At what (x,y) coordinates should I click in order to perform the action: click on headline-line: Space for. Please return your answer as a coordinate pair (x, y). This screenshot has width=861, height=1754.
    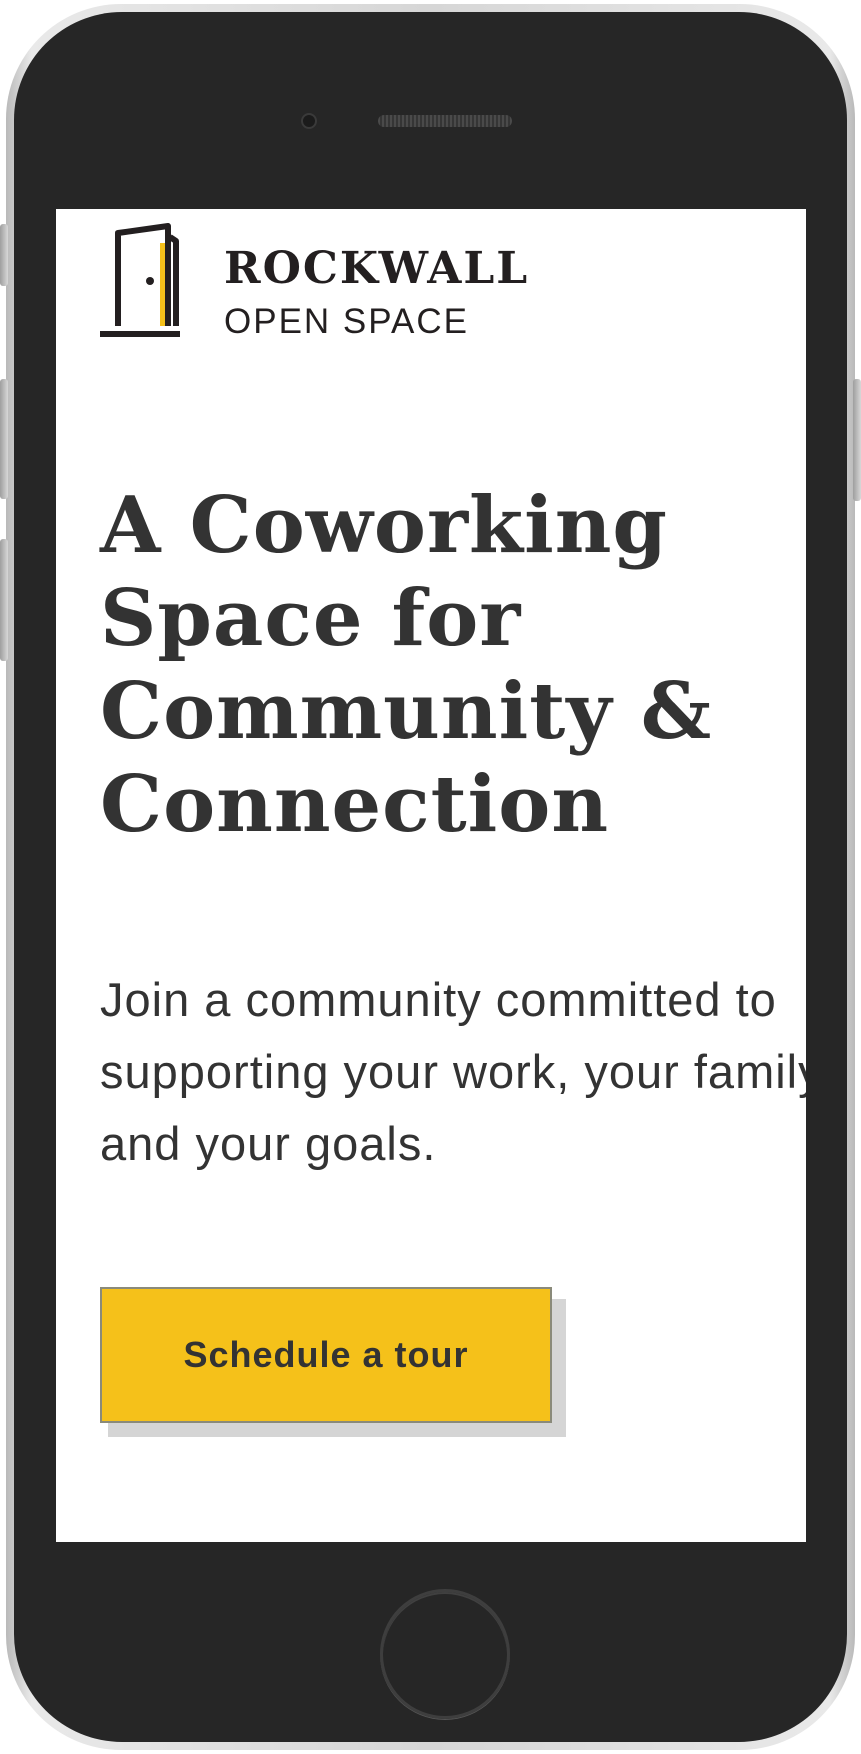
    Looking at the image, I should click on (311, 618).